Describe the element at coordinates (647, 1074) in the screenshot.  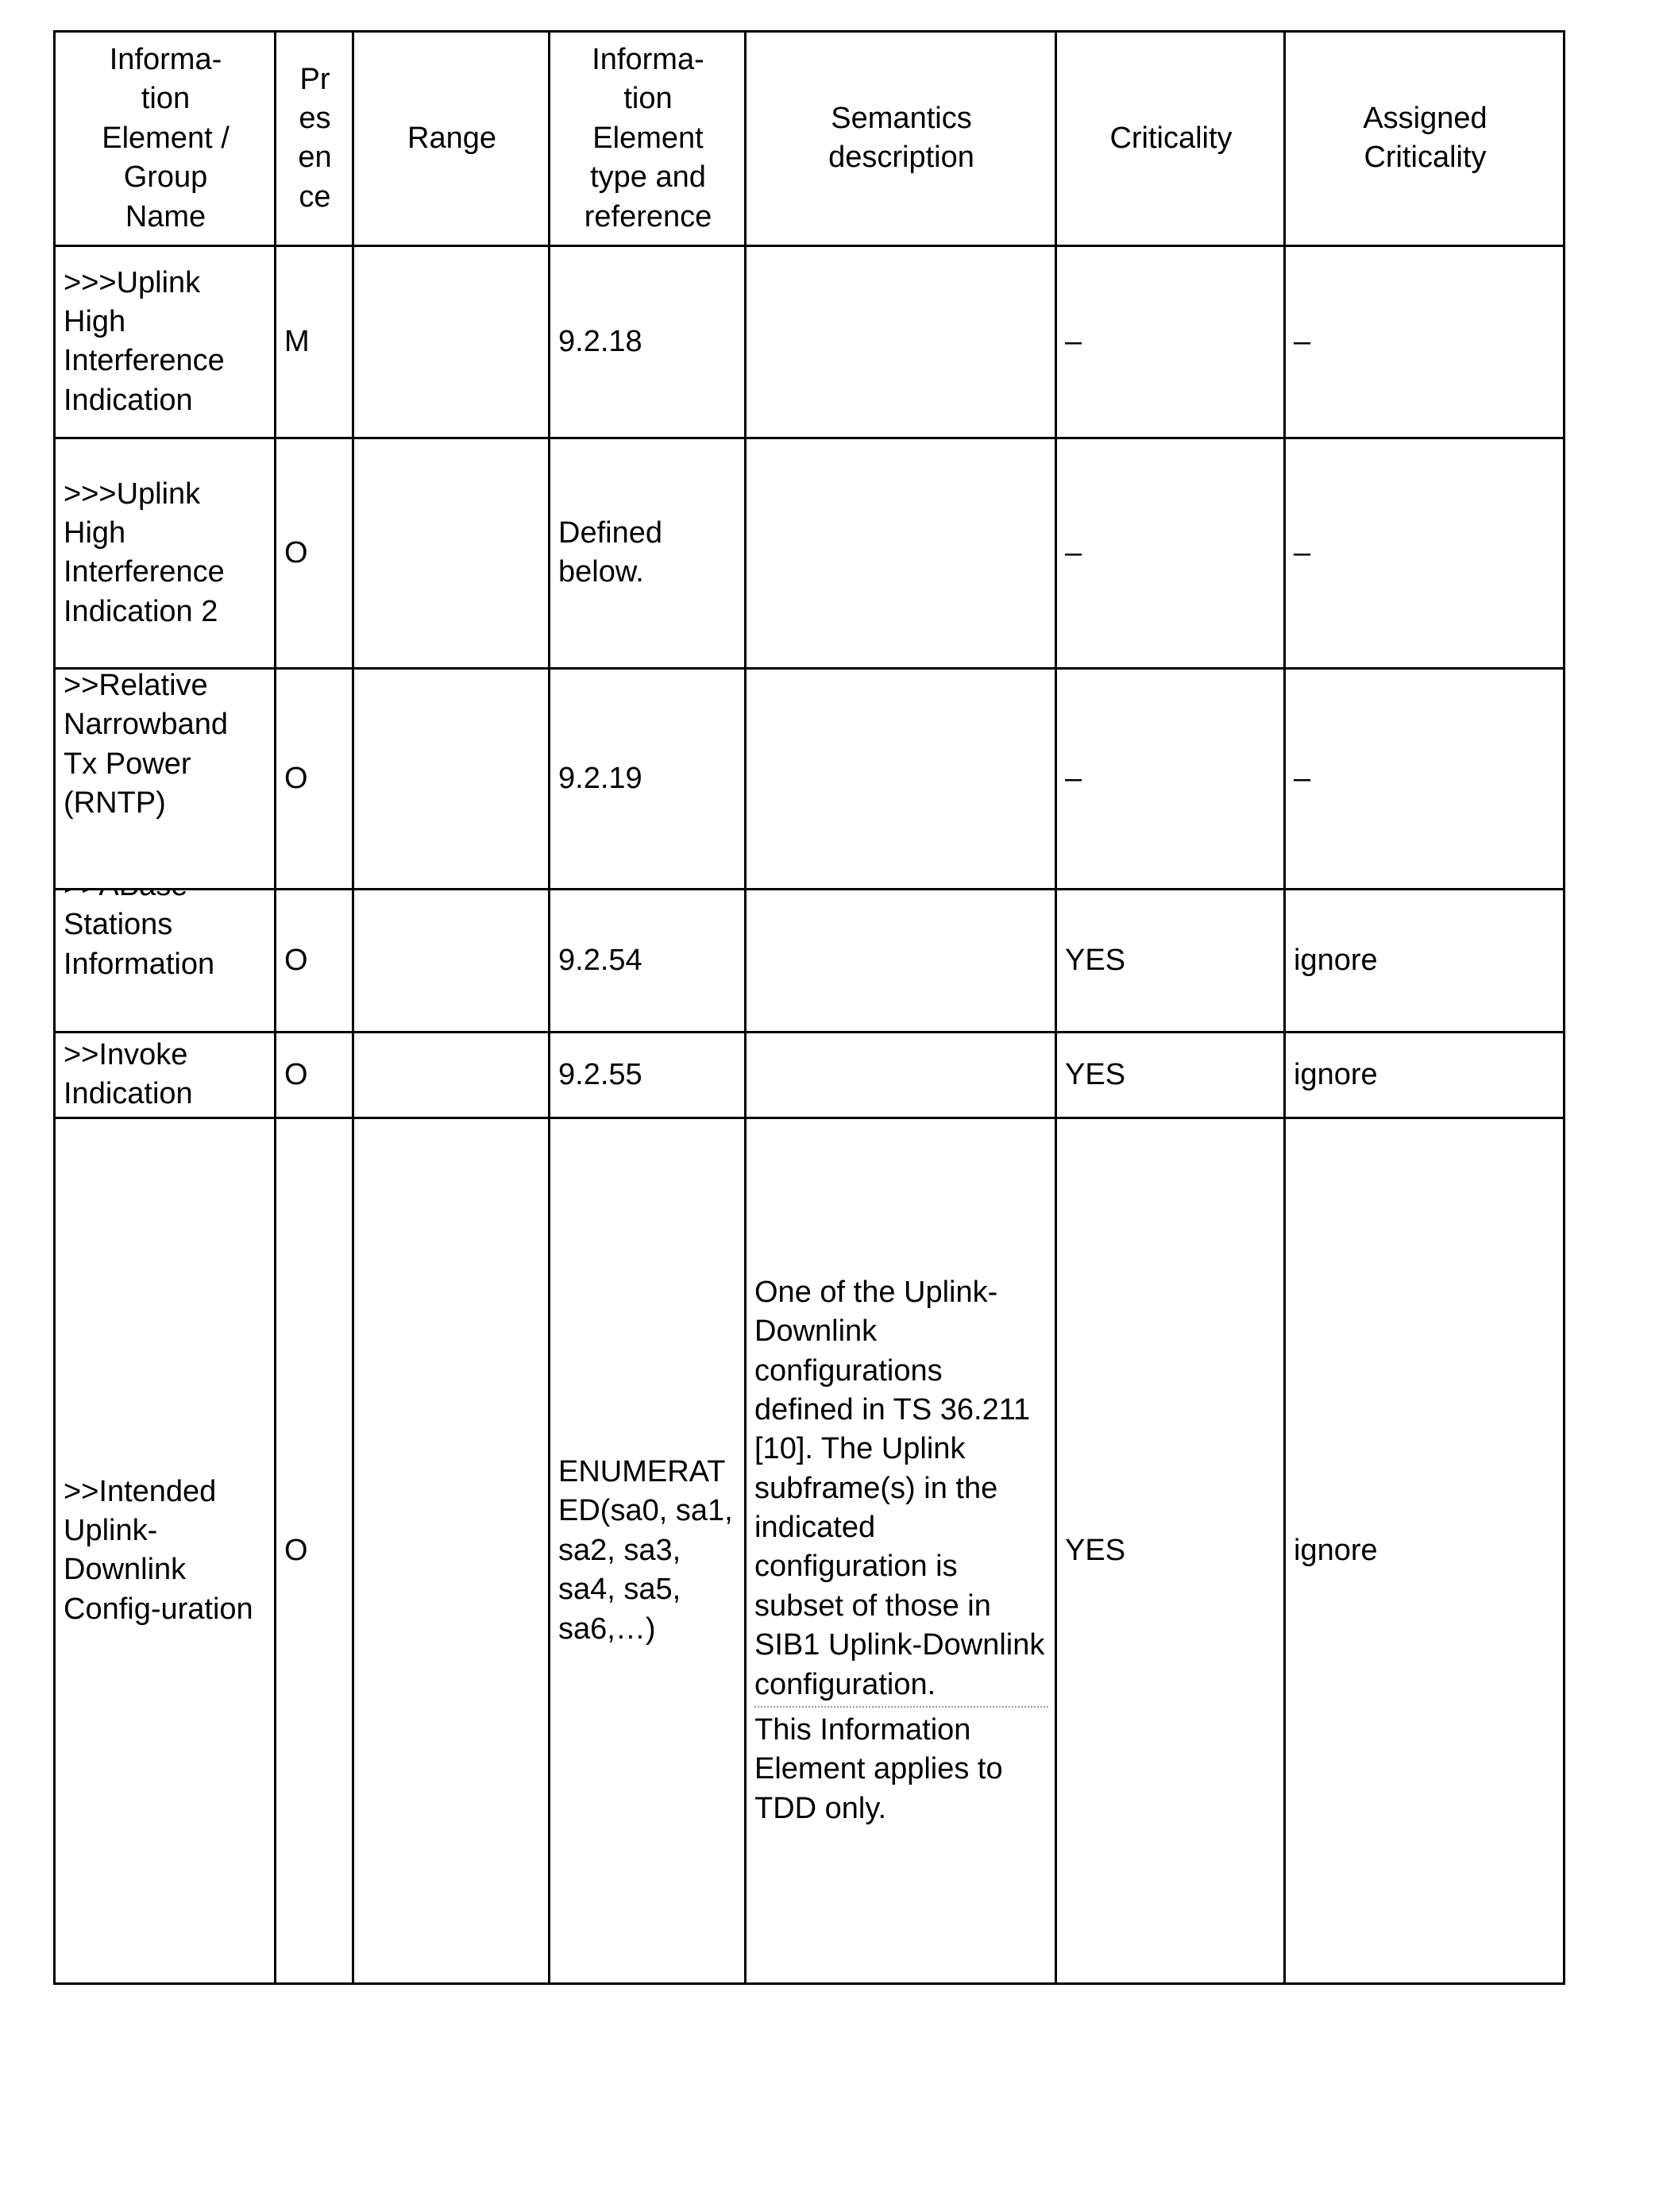
I see `cell-ie-type: 9.2.55` at that location.